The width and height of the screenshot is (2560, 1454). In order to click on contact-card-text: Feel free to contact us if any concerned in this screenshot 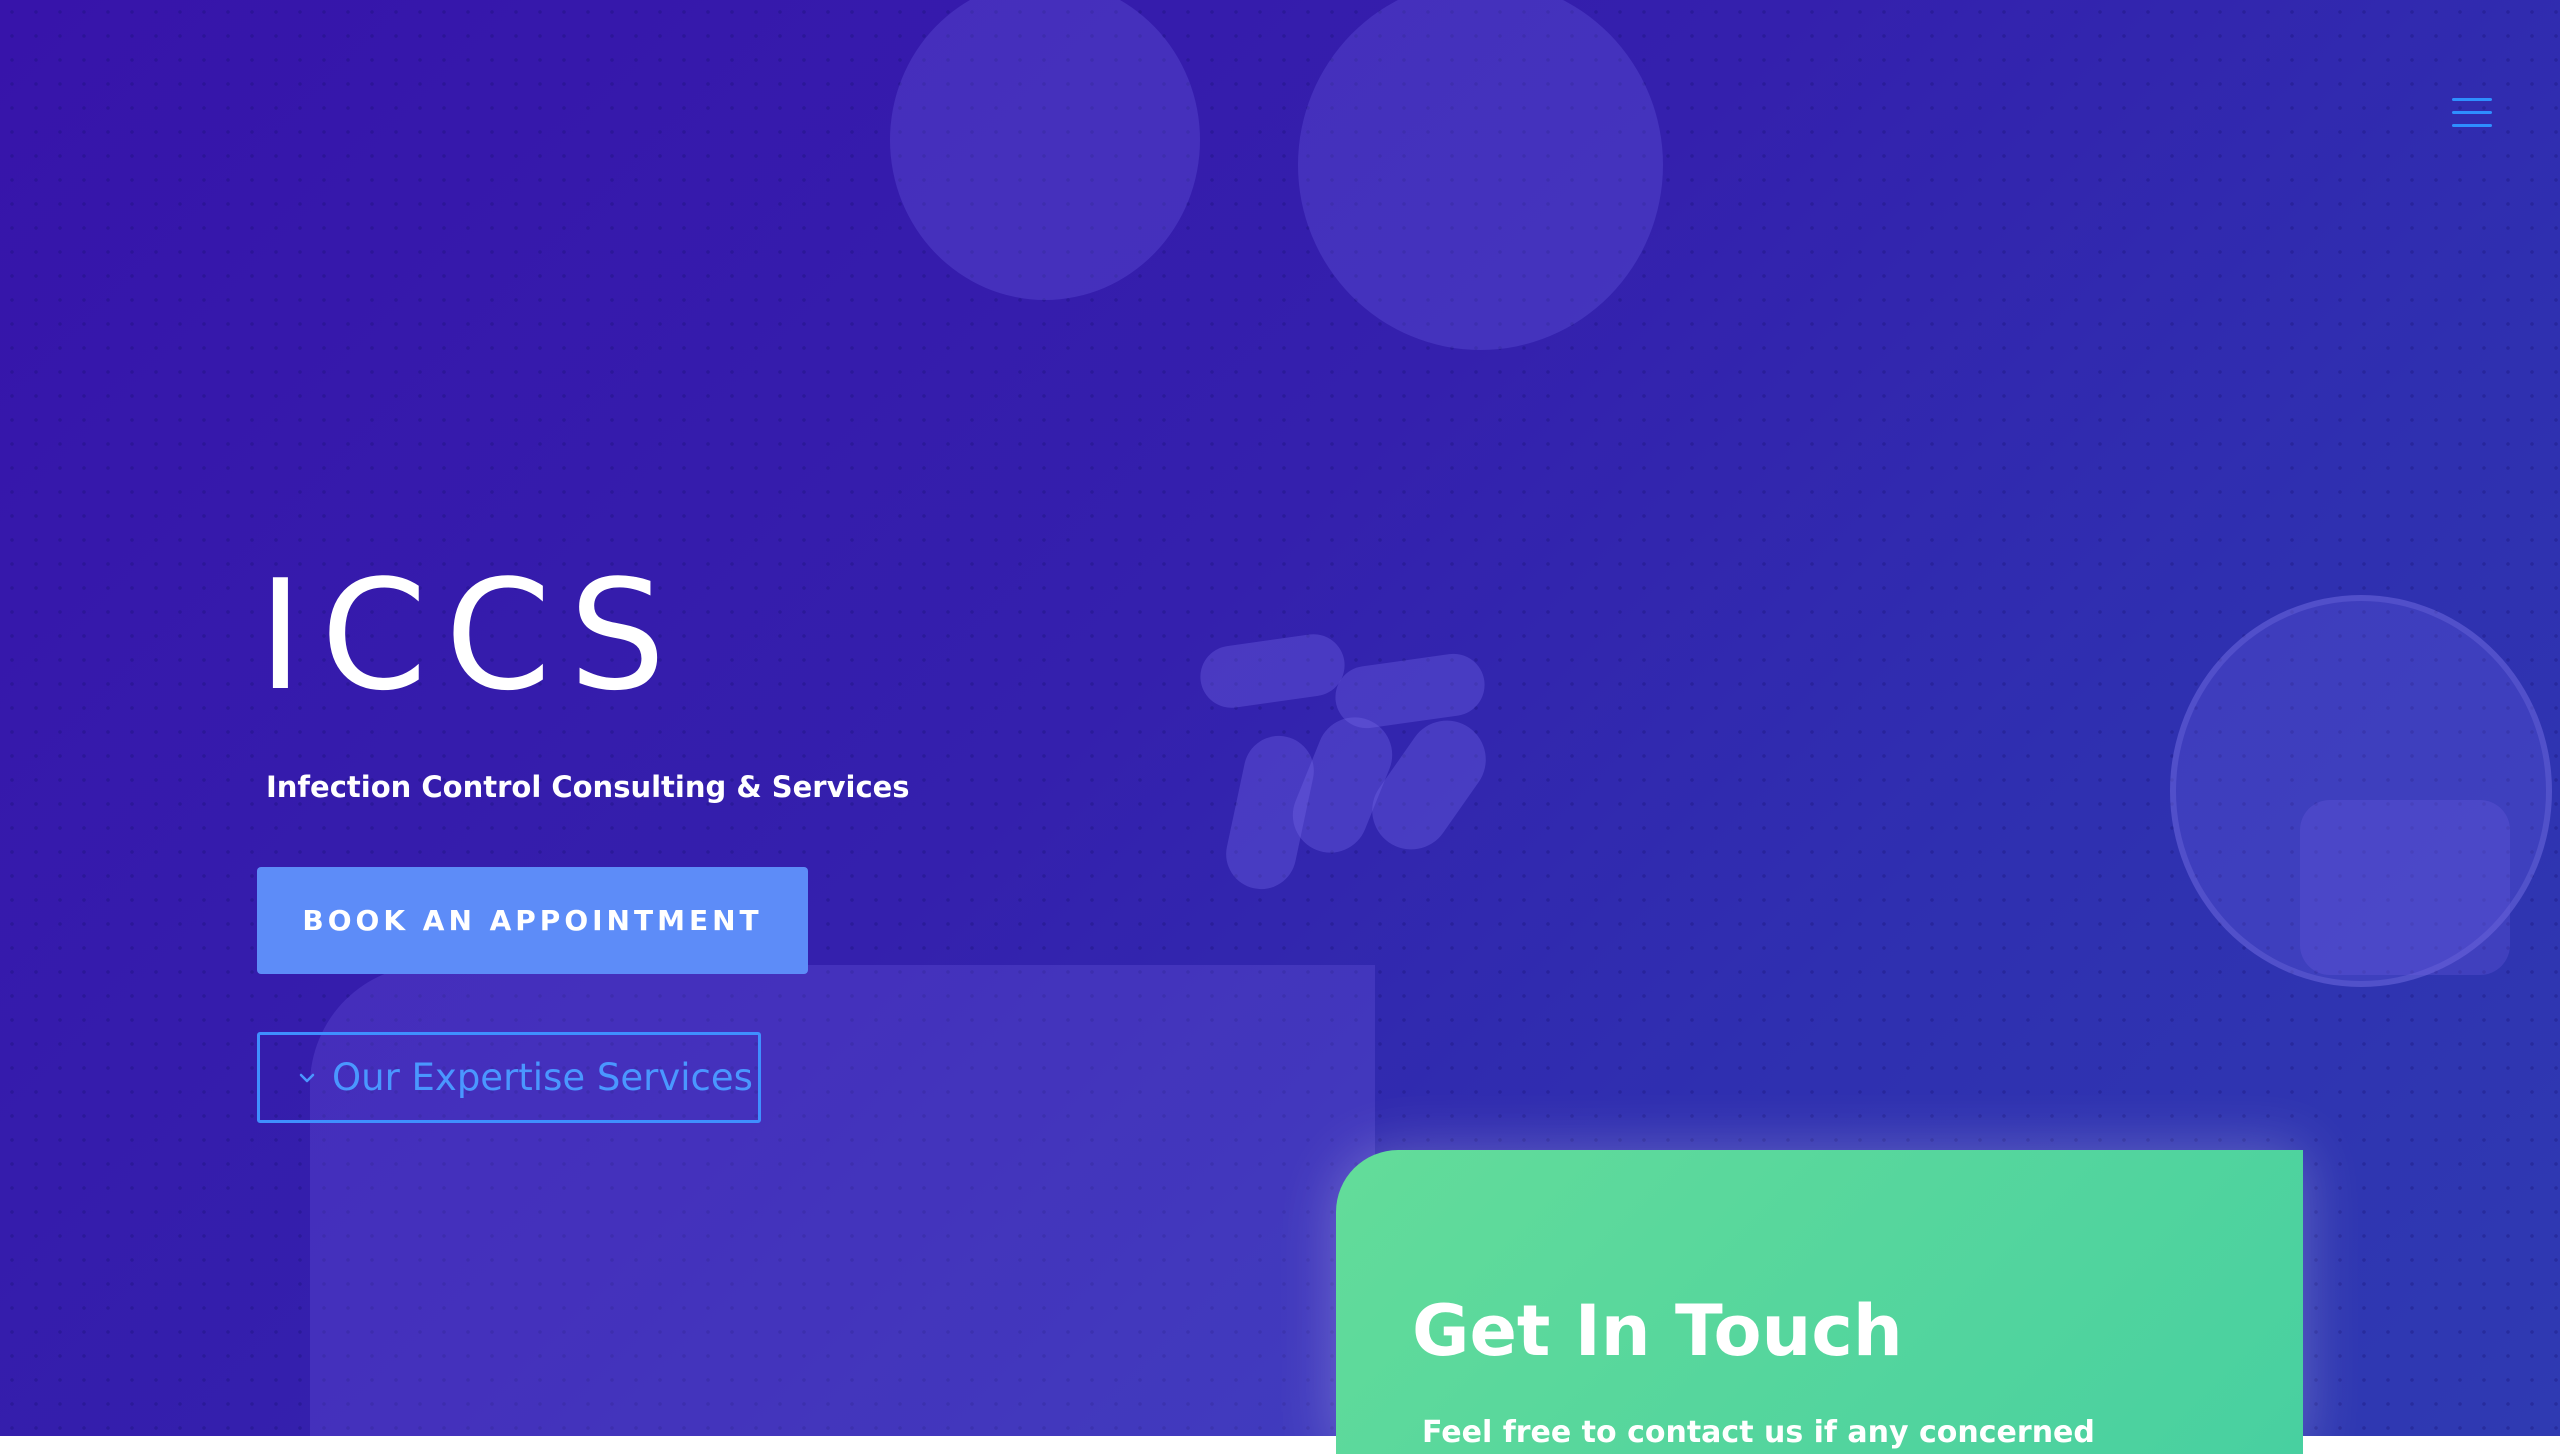, I will do `click(1758, 1432)`.